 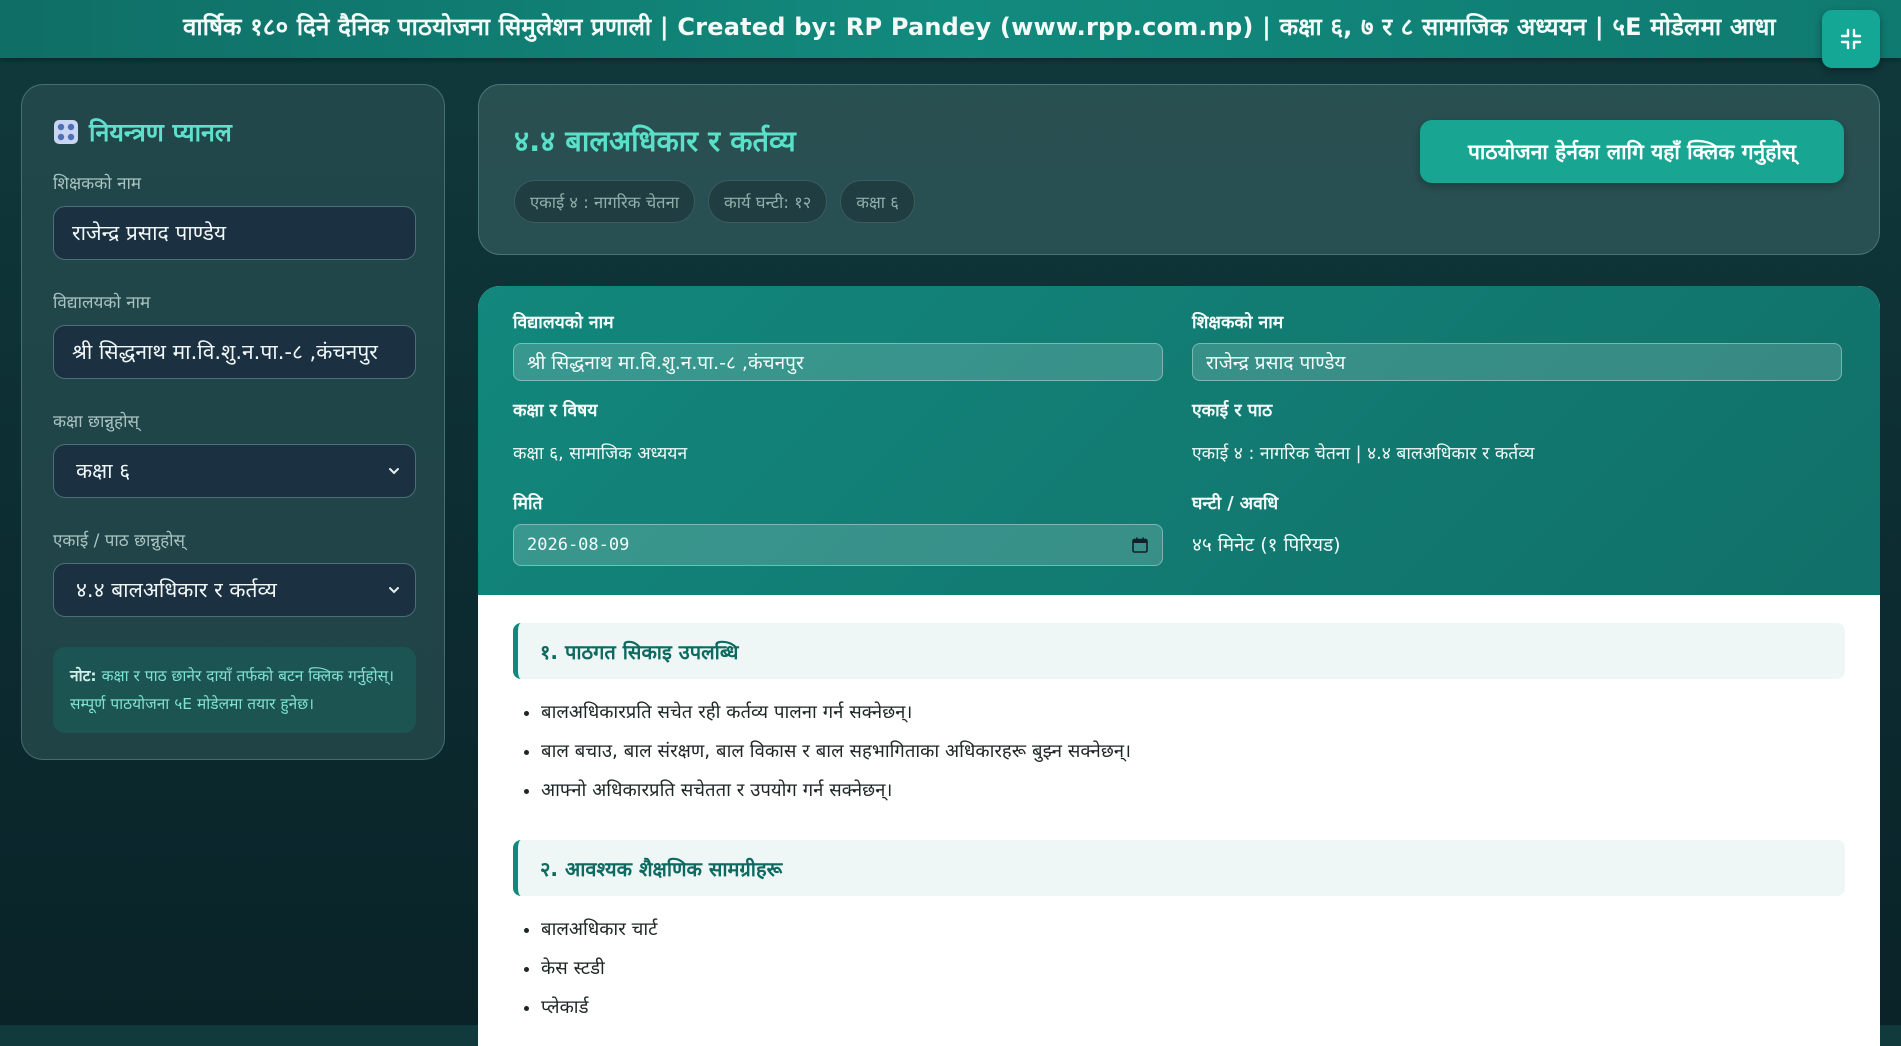 What do you see at coordinates (234, 471) in the screenshot?
I see `class-select: कक्षा ६` at bounding box center [234, 471].